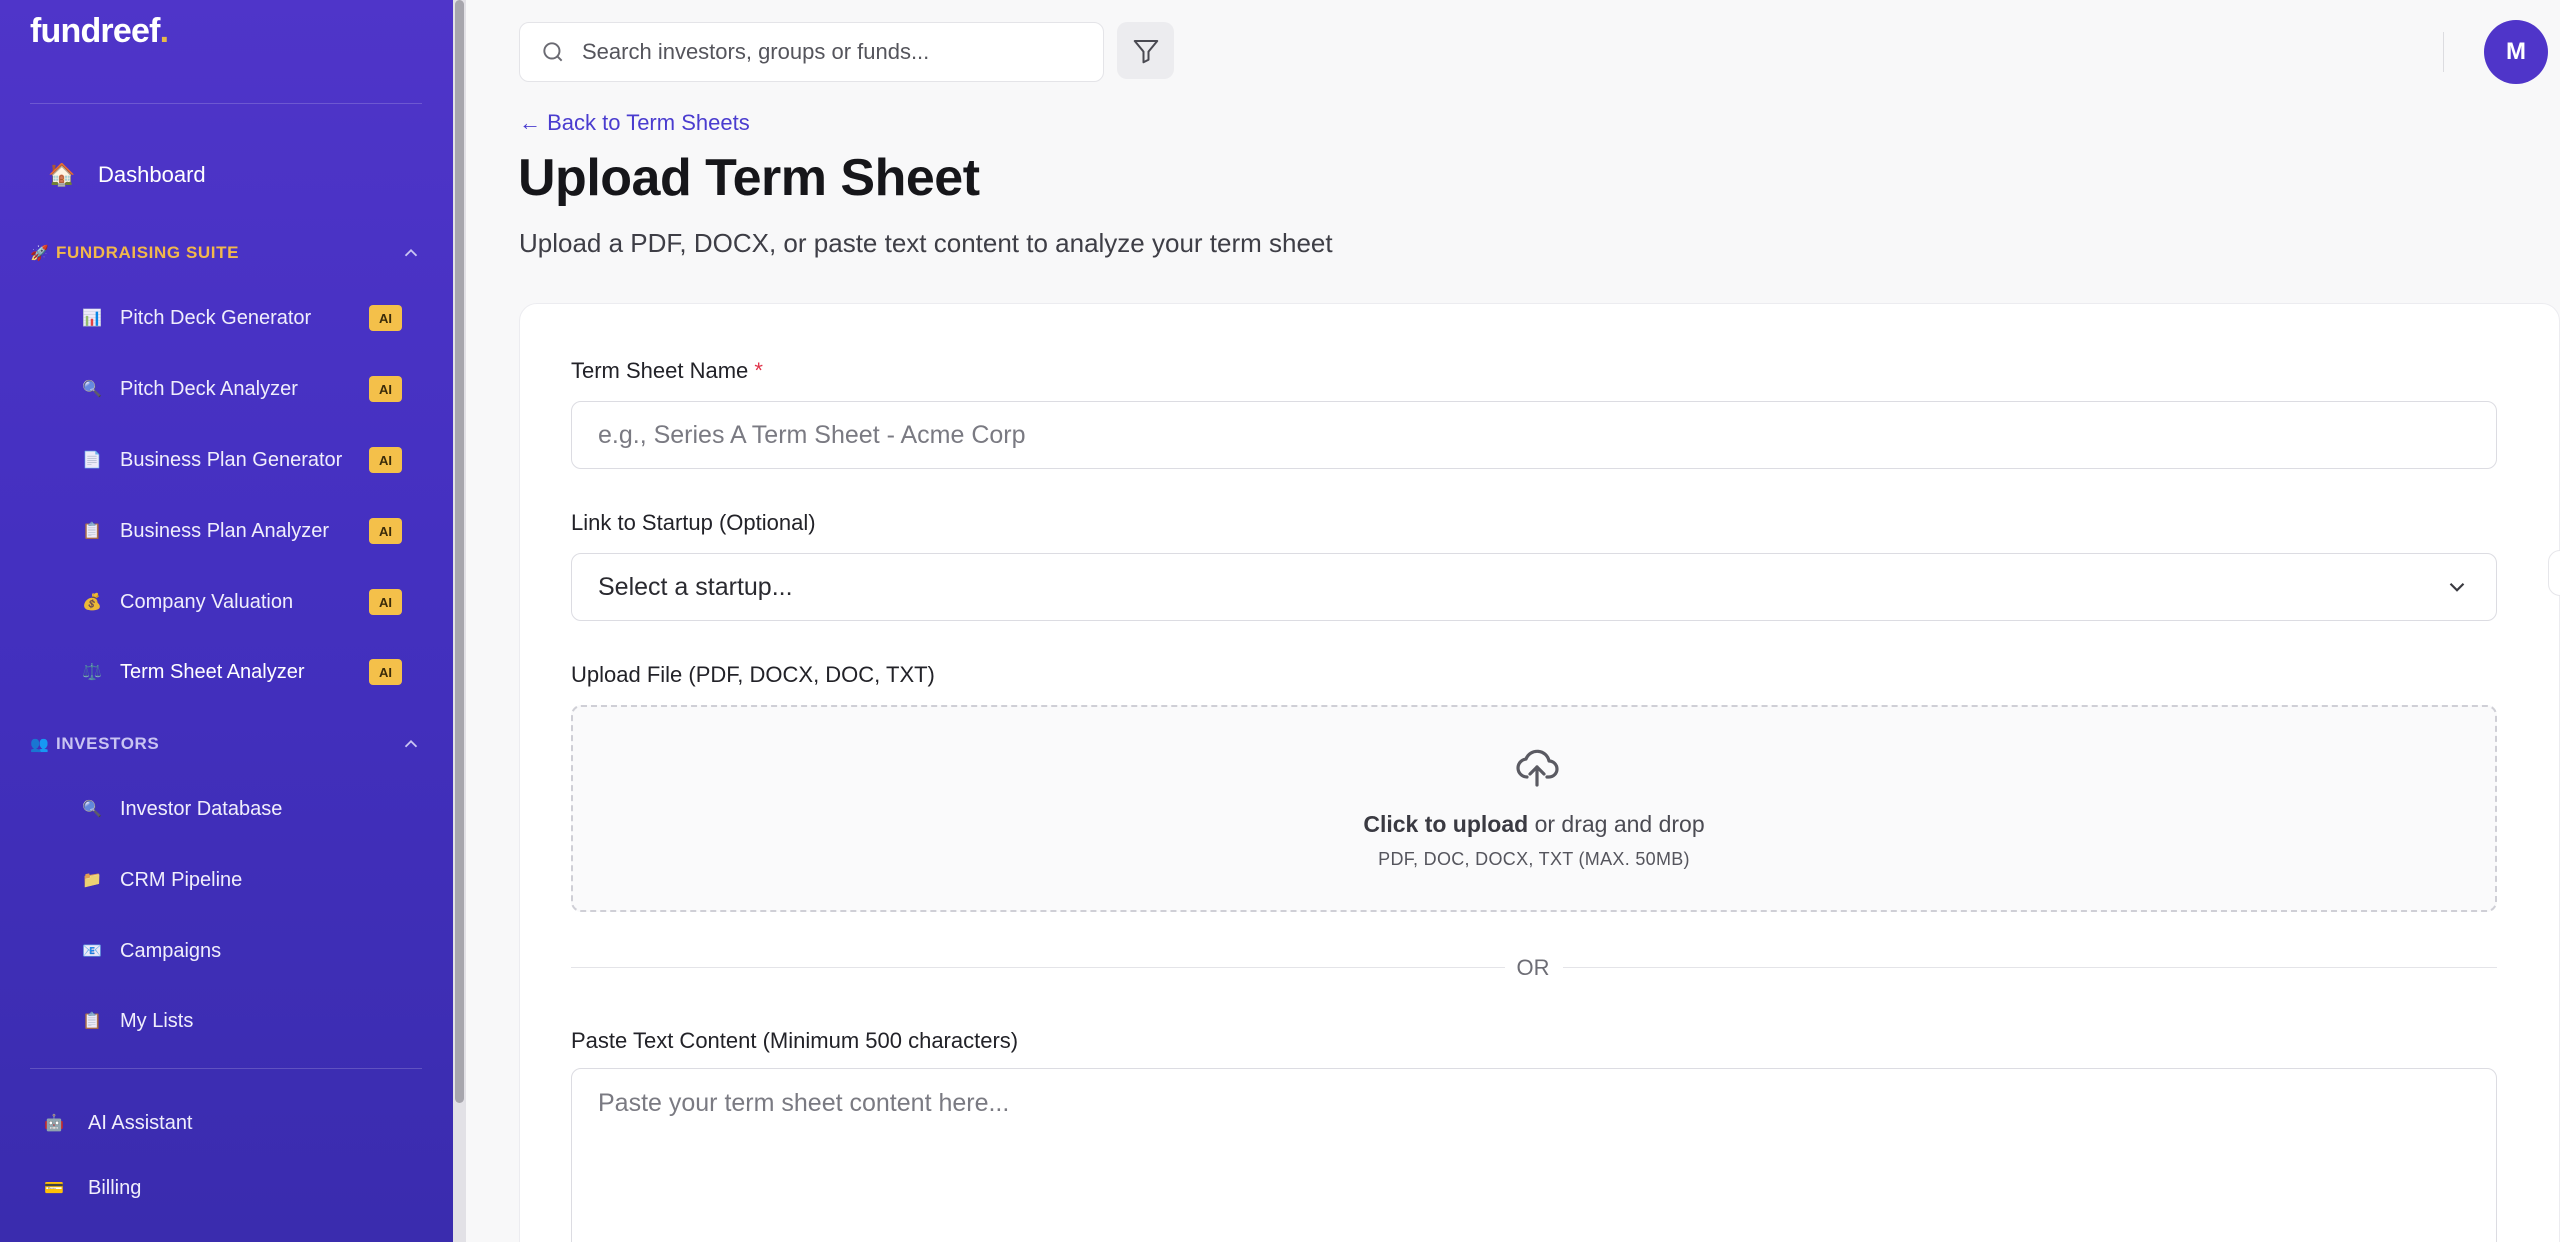  I want to click on sidebar-item-business-plan-analyzer: 📋 Business Plan Analyzer AI, so click(241, 531).